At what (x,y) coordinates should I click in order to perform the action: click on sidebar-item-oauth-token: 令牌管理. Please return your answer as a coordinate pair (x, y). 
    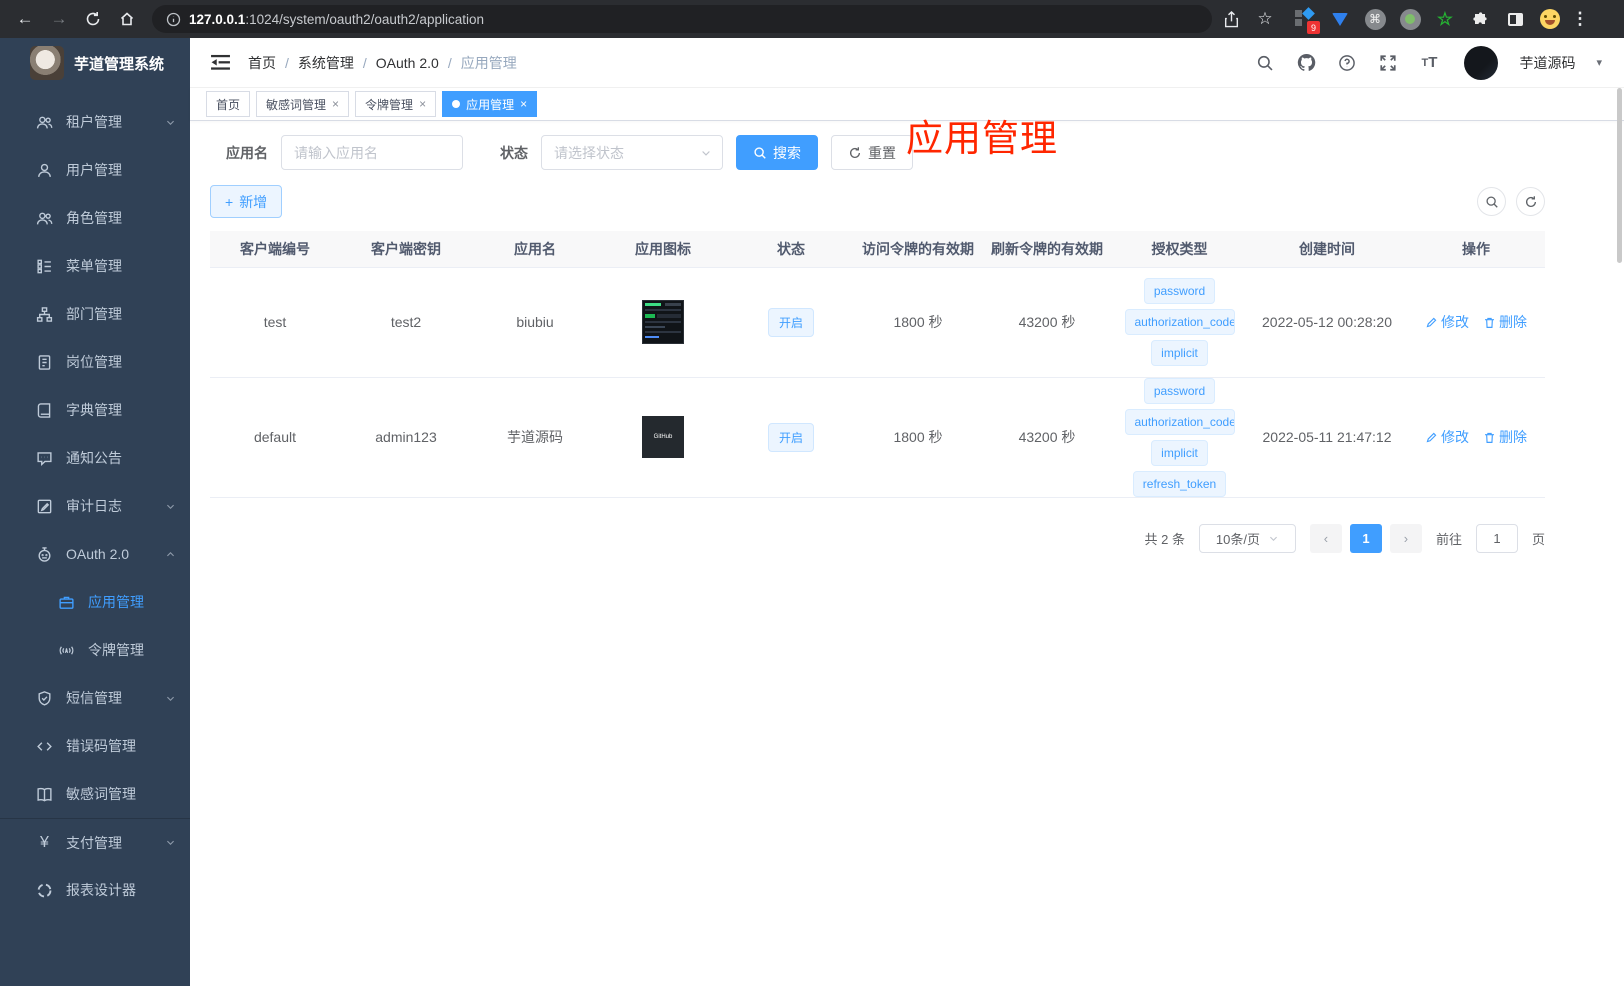
    Looking at the image, I should click on (95, 650).